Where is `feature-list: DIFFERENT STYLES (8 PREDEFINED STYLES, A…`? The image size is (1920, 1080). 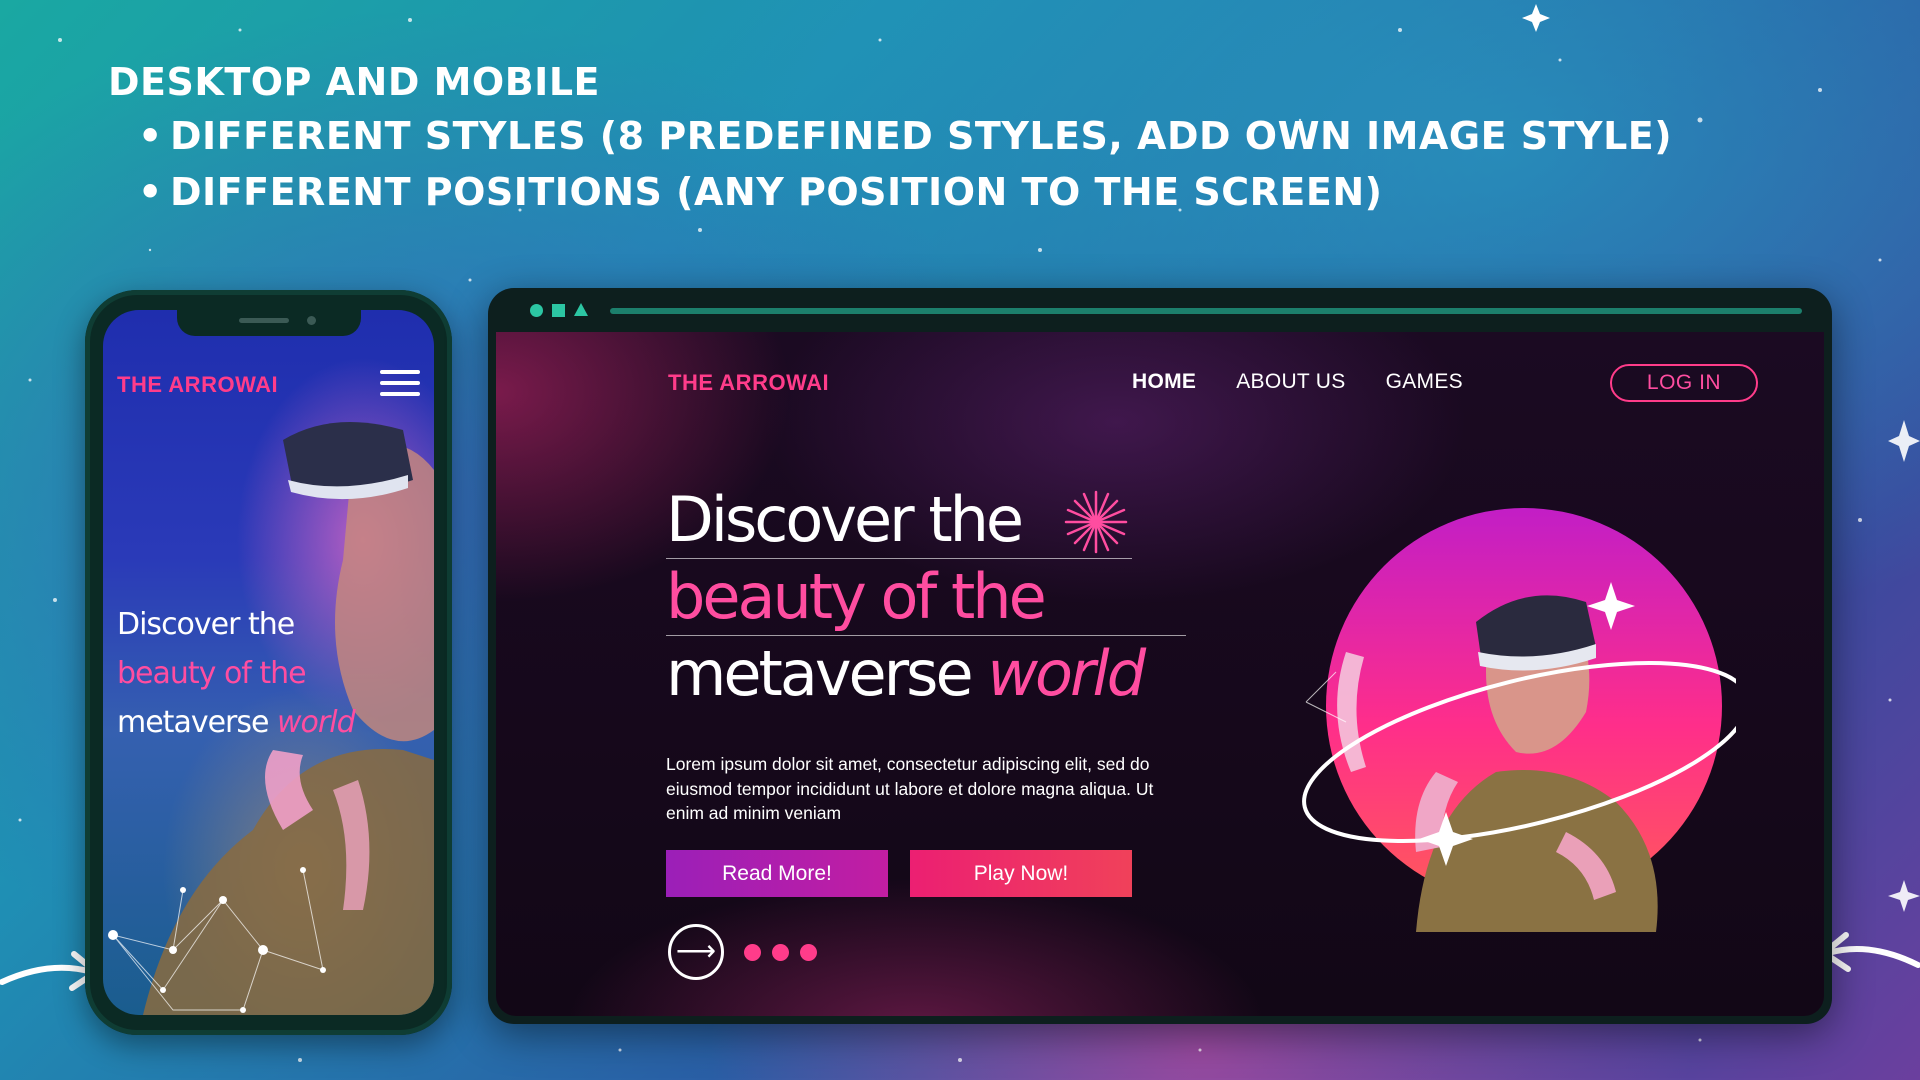
feature-list: DIFFERENT STYLES (8 PREDEFINED STYLES, A… is located at coordinates (905, 164).